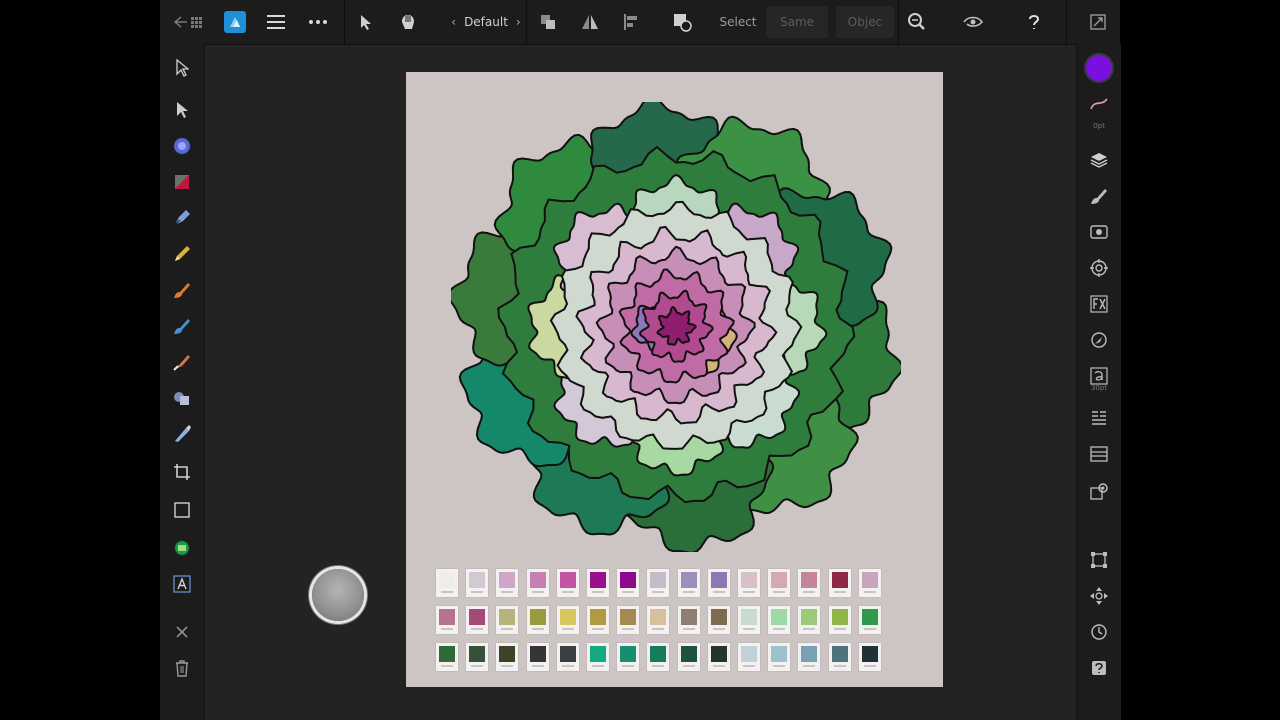 The height and width of the screenshot is (720, 1280). I want to click on affinity-designer-logo-icon, so click(235, 22).